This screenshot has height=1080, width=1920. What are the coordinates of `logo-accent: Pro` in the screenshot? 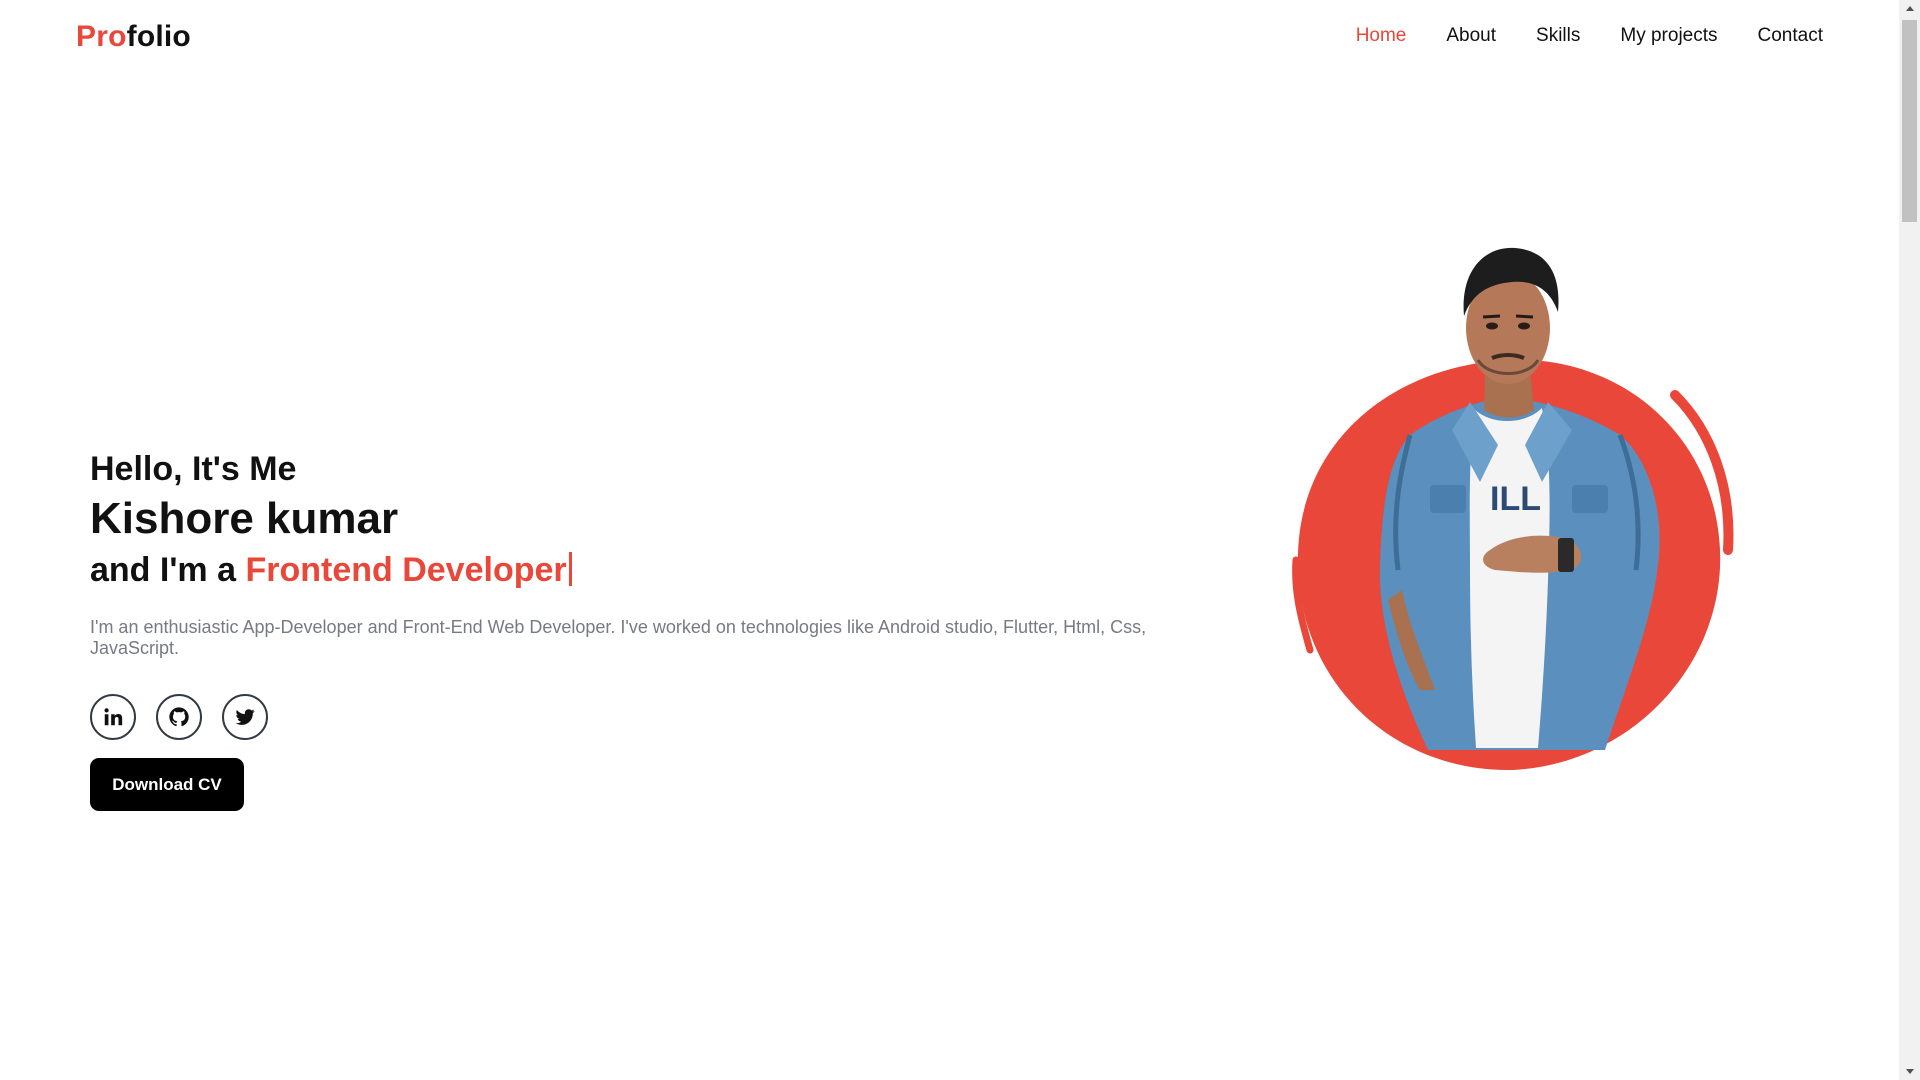 It's located at (101, 36).